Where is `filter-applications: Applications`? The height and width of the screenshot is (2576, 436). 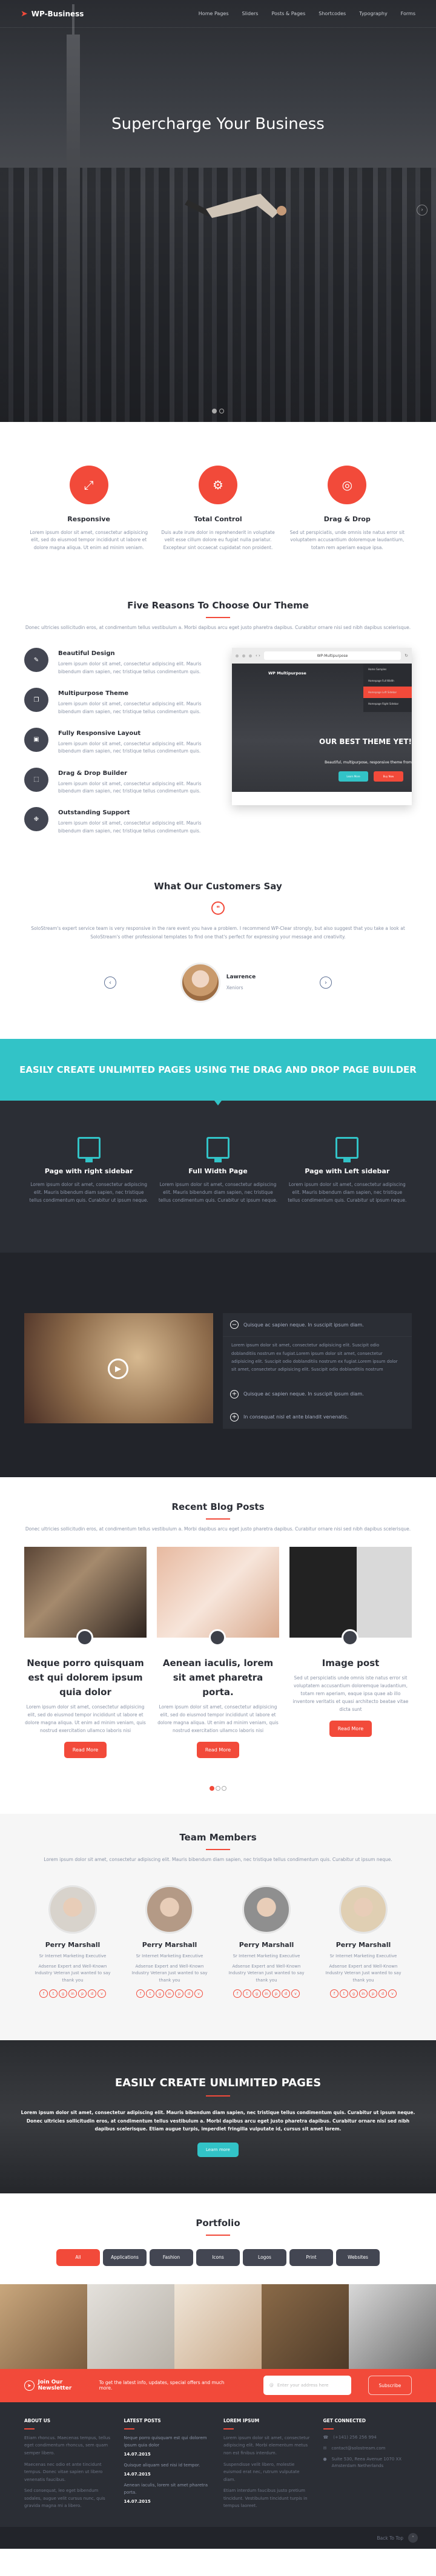 filter-applications: Applications is located at coordinates (125, 2257).